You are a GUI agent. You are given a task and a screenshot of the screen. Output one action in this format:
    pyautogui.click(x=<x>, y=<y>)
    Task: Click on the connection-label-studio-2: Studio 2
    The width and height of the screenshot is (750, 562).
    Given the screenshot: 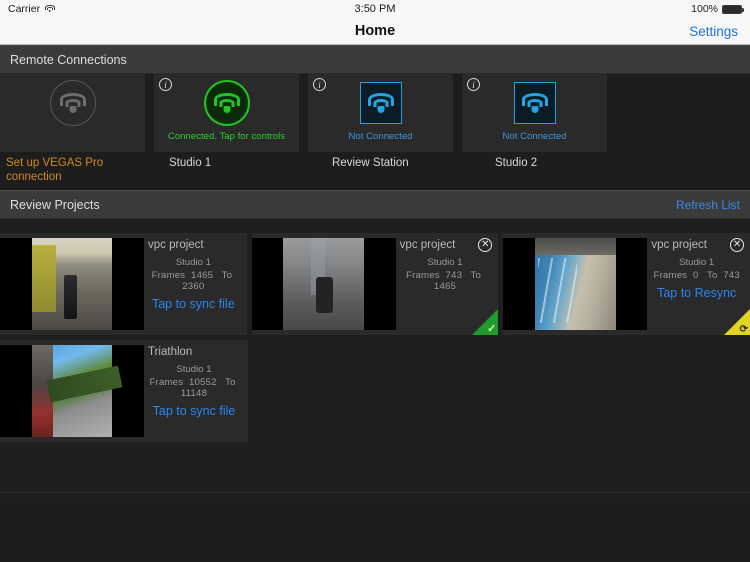 What is the action you would take?
    pyautogui.click(x=516, y=163)
    